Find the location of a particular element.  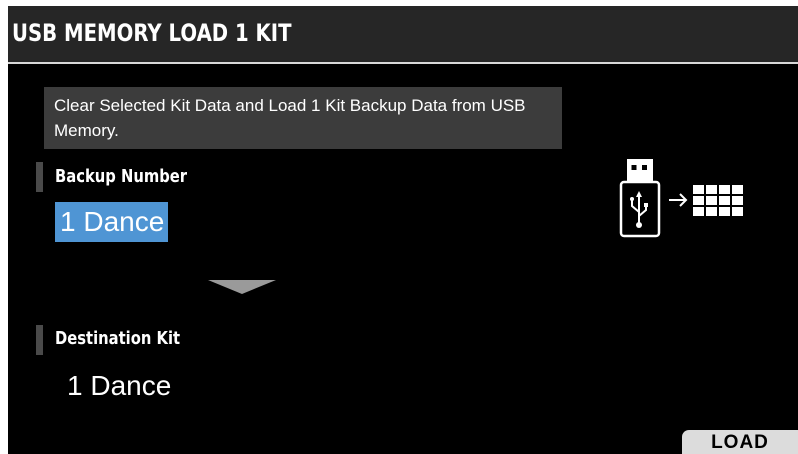

page-title: USB MEMORY LOAD 1 KIT is located at coordinates (152, 33).